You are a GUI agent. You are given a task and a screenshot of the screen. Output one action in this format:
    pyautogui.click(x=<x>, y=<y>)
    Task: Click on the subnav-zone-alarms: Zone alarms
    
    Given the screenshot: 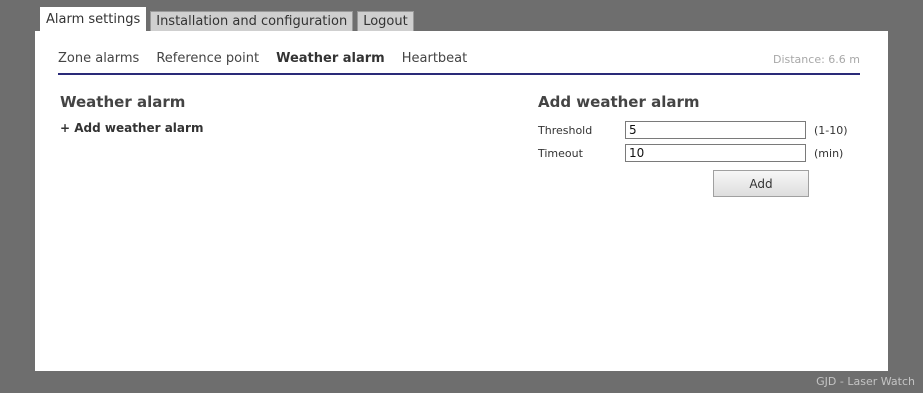 What is the action you would take?
    pyautogui.click(x=98, y=58)
    